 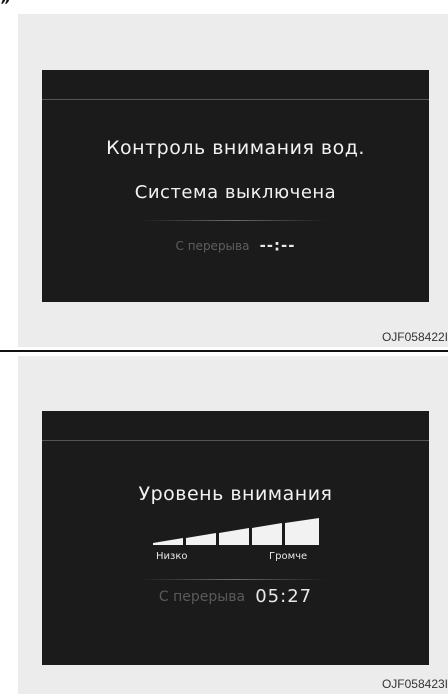 I want to click on time-since-break-row: С перерыва 05:27, so click(x=235, y=596).